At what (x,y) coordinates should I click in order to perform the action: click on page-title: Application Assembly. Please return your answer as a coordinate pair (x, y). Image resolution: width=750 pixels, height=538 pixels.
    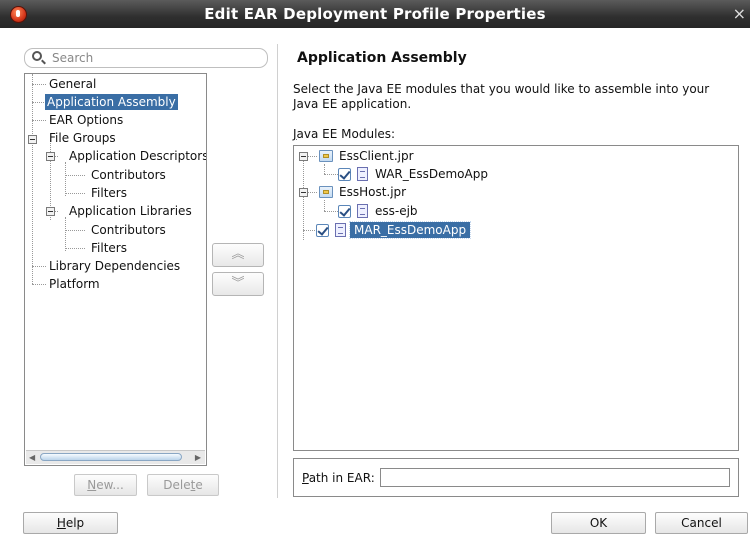
    Looking at the image, I should click on (382, 58).